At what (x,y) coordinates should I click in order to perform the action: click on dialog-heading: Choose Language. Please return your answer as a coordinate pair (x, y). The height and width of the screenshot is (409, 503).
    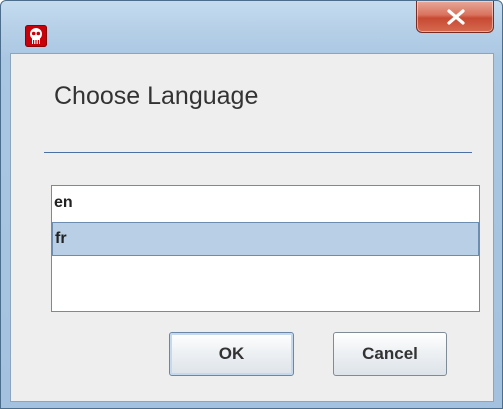
    Looking at the image, I should click on (156, 96).